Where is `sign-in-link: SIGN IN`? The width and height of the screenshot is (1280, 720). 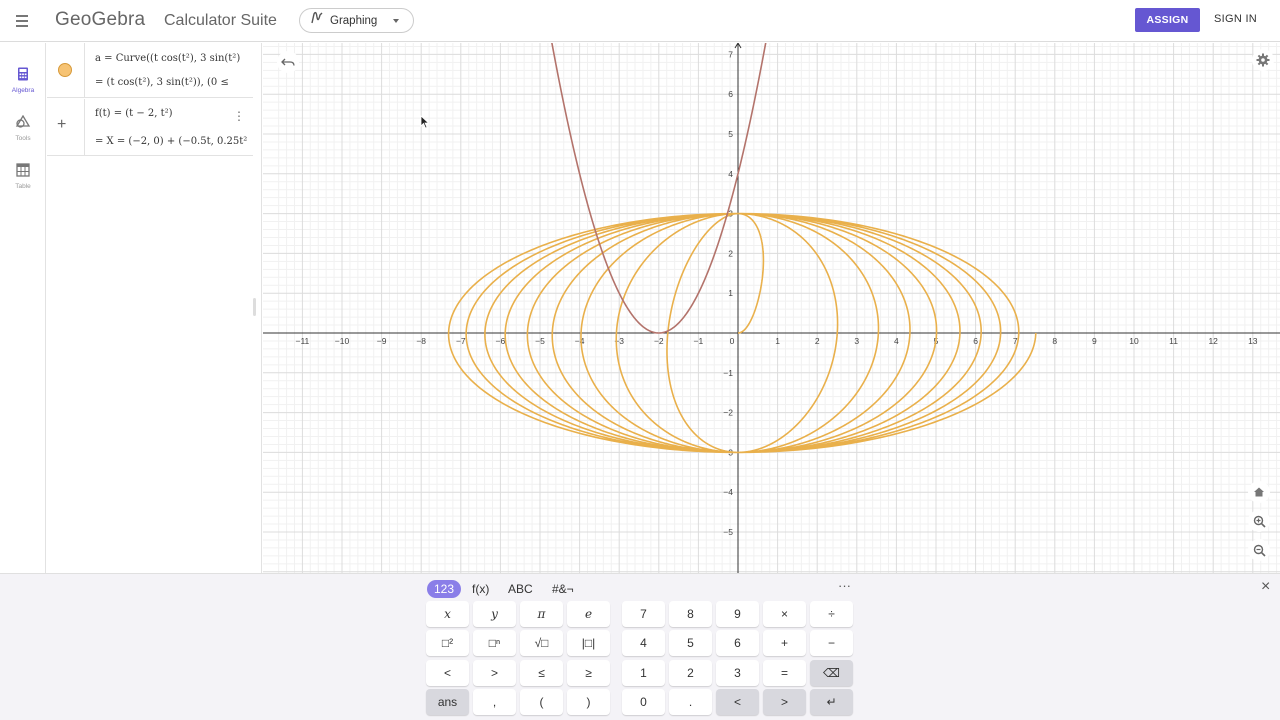 sign-in-link: SIGN IN is located at coordinates (1235, 19).